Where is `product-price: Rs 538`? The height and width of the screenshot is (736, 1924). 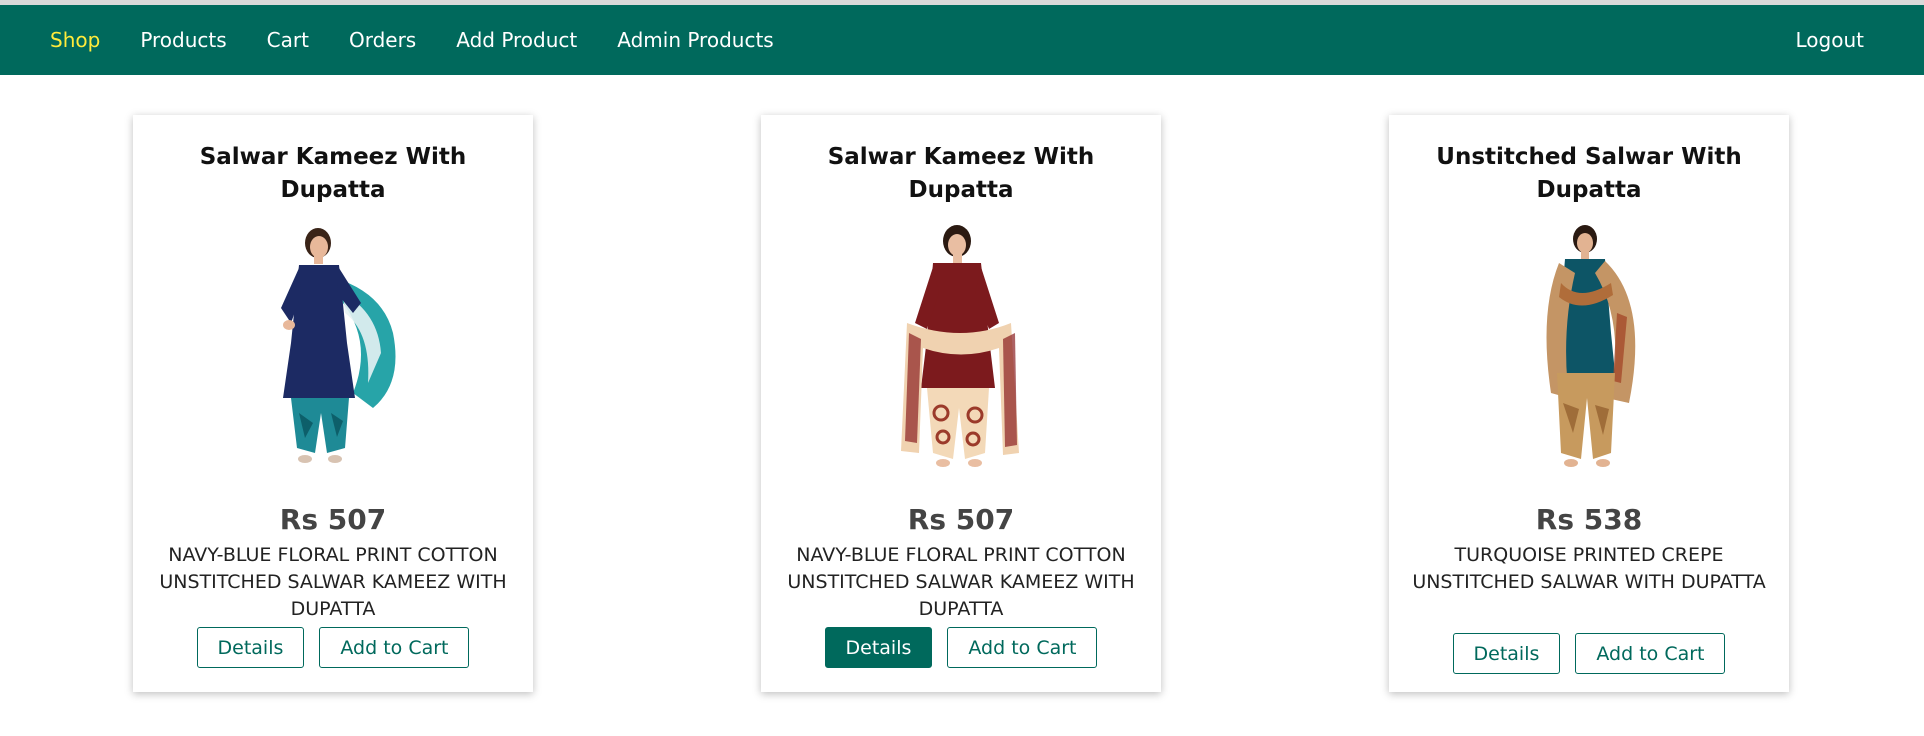 product-price: Rs 538 is located at coordinates (1589, 519).